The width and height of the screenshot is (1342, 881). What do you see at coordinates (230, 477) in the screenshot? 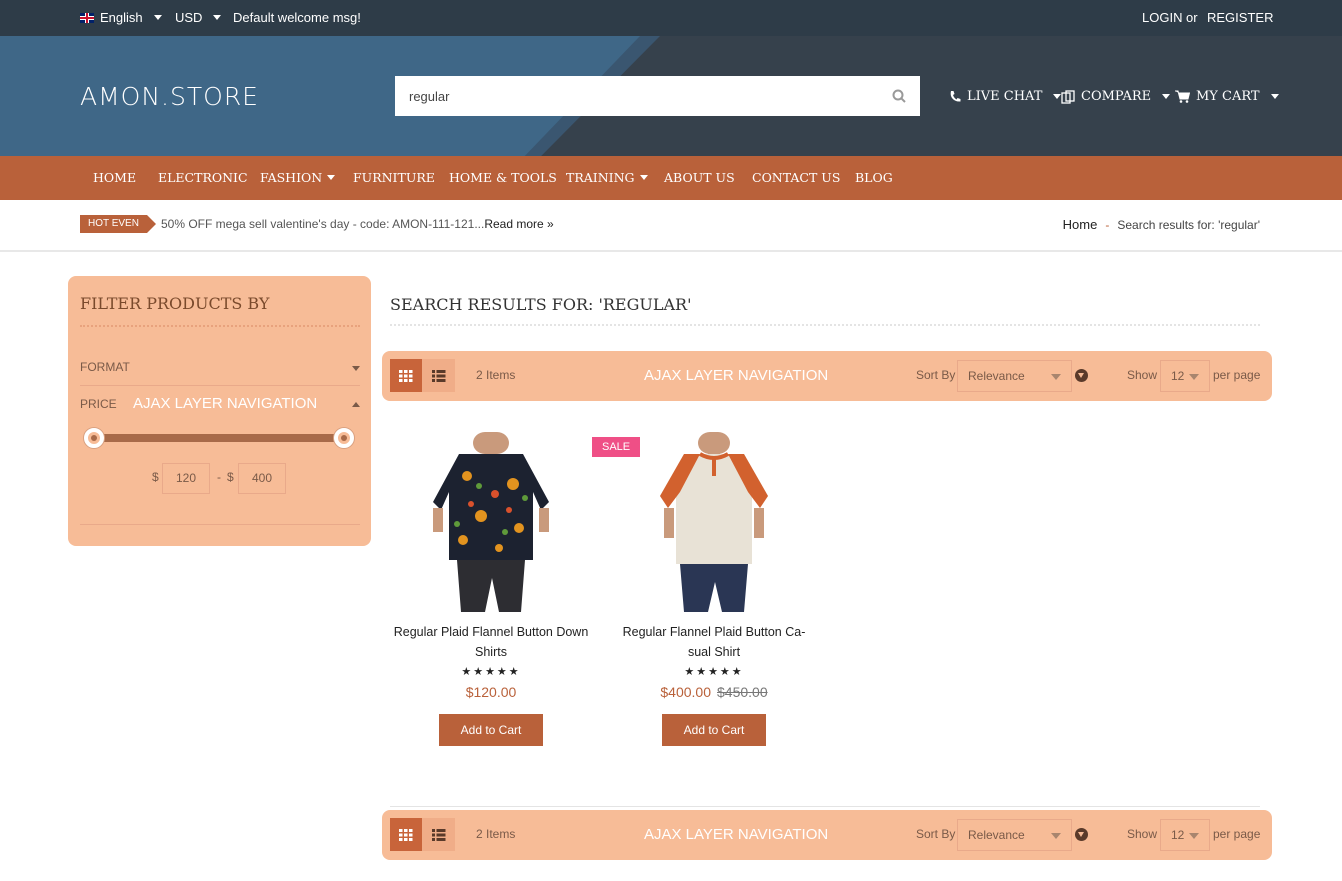
I see `currency-symbol: $` at bounding box center [230, 477].